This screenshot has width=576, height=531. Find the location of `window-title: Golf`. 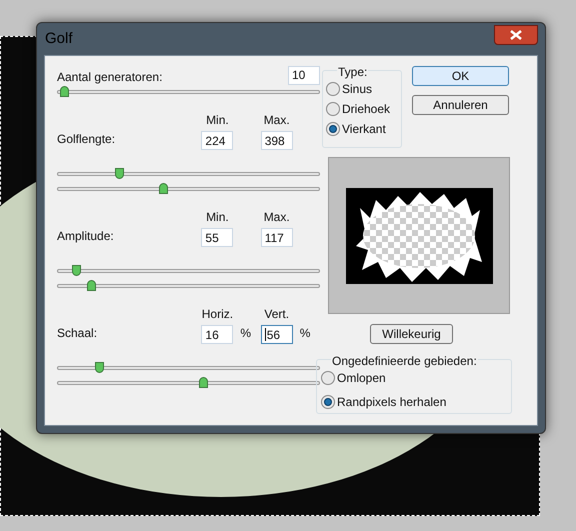

window-title: Golf is located at coordinates (58, 38).